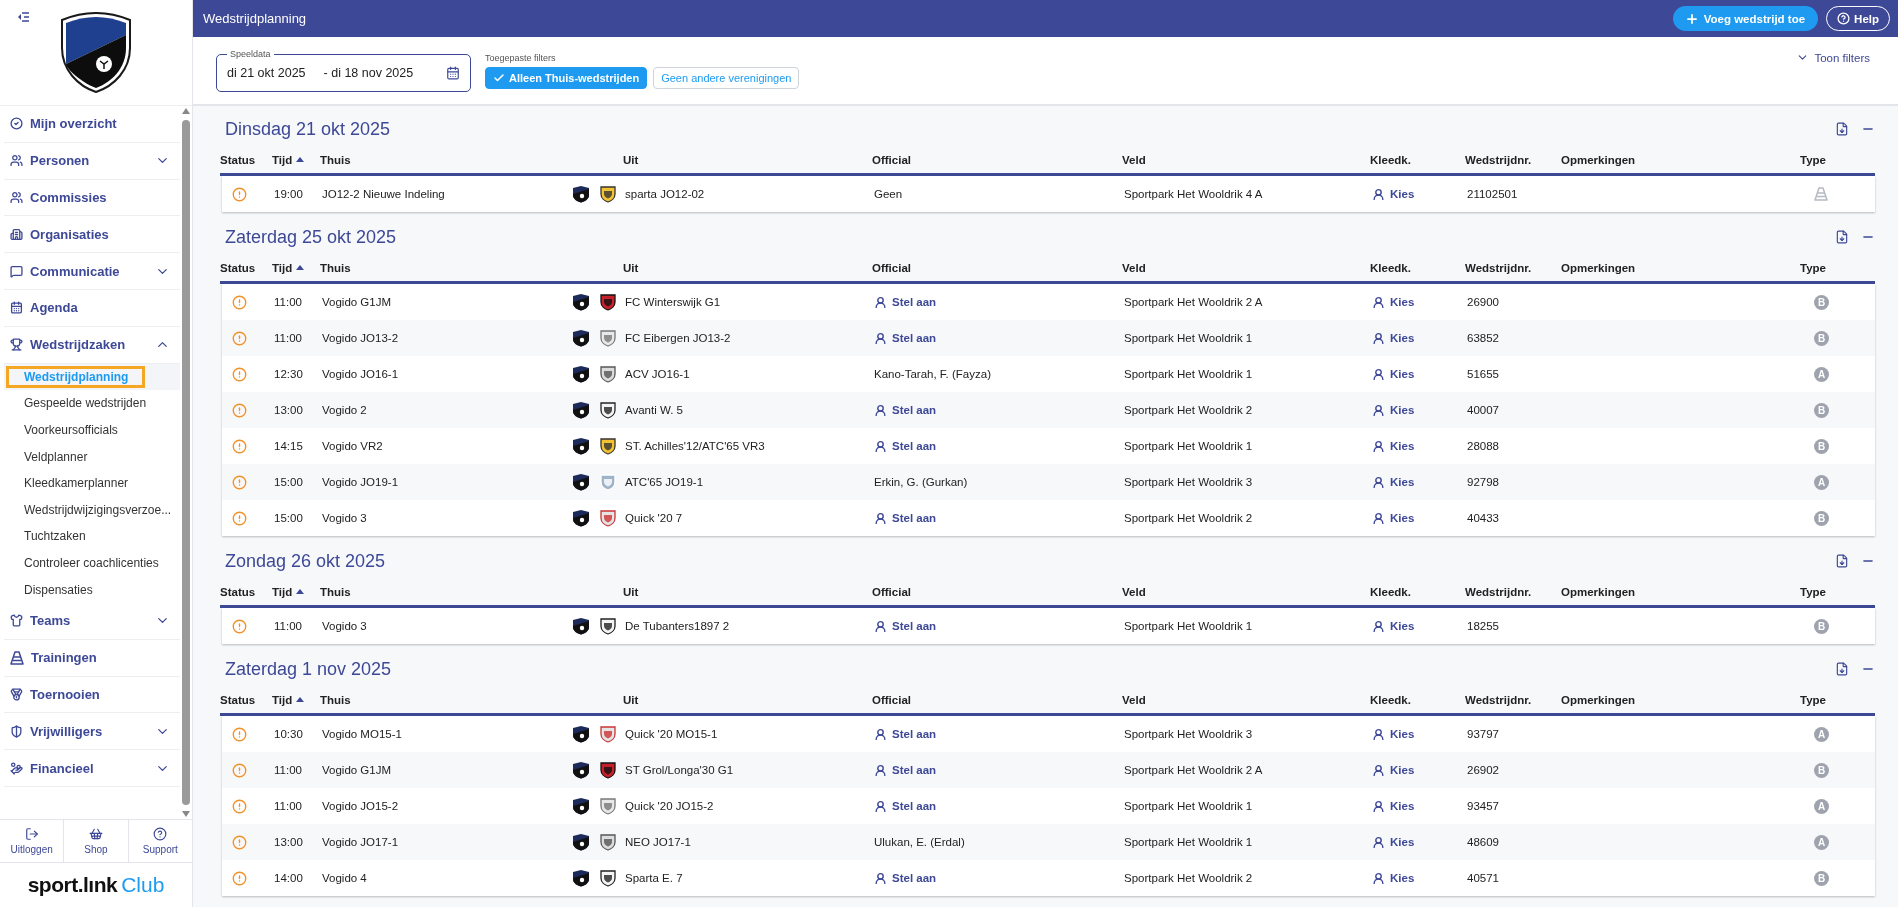  What do you see at coordinates (186, 814) in the screenshot?
I see `scroll-down-icon` at bounding box center [186, 814].